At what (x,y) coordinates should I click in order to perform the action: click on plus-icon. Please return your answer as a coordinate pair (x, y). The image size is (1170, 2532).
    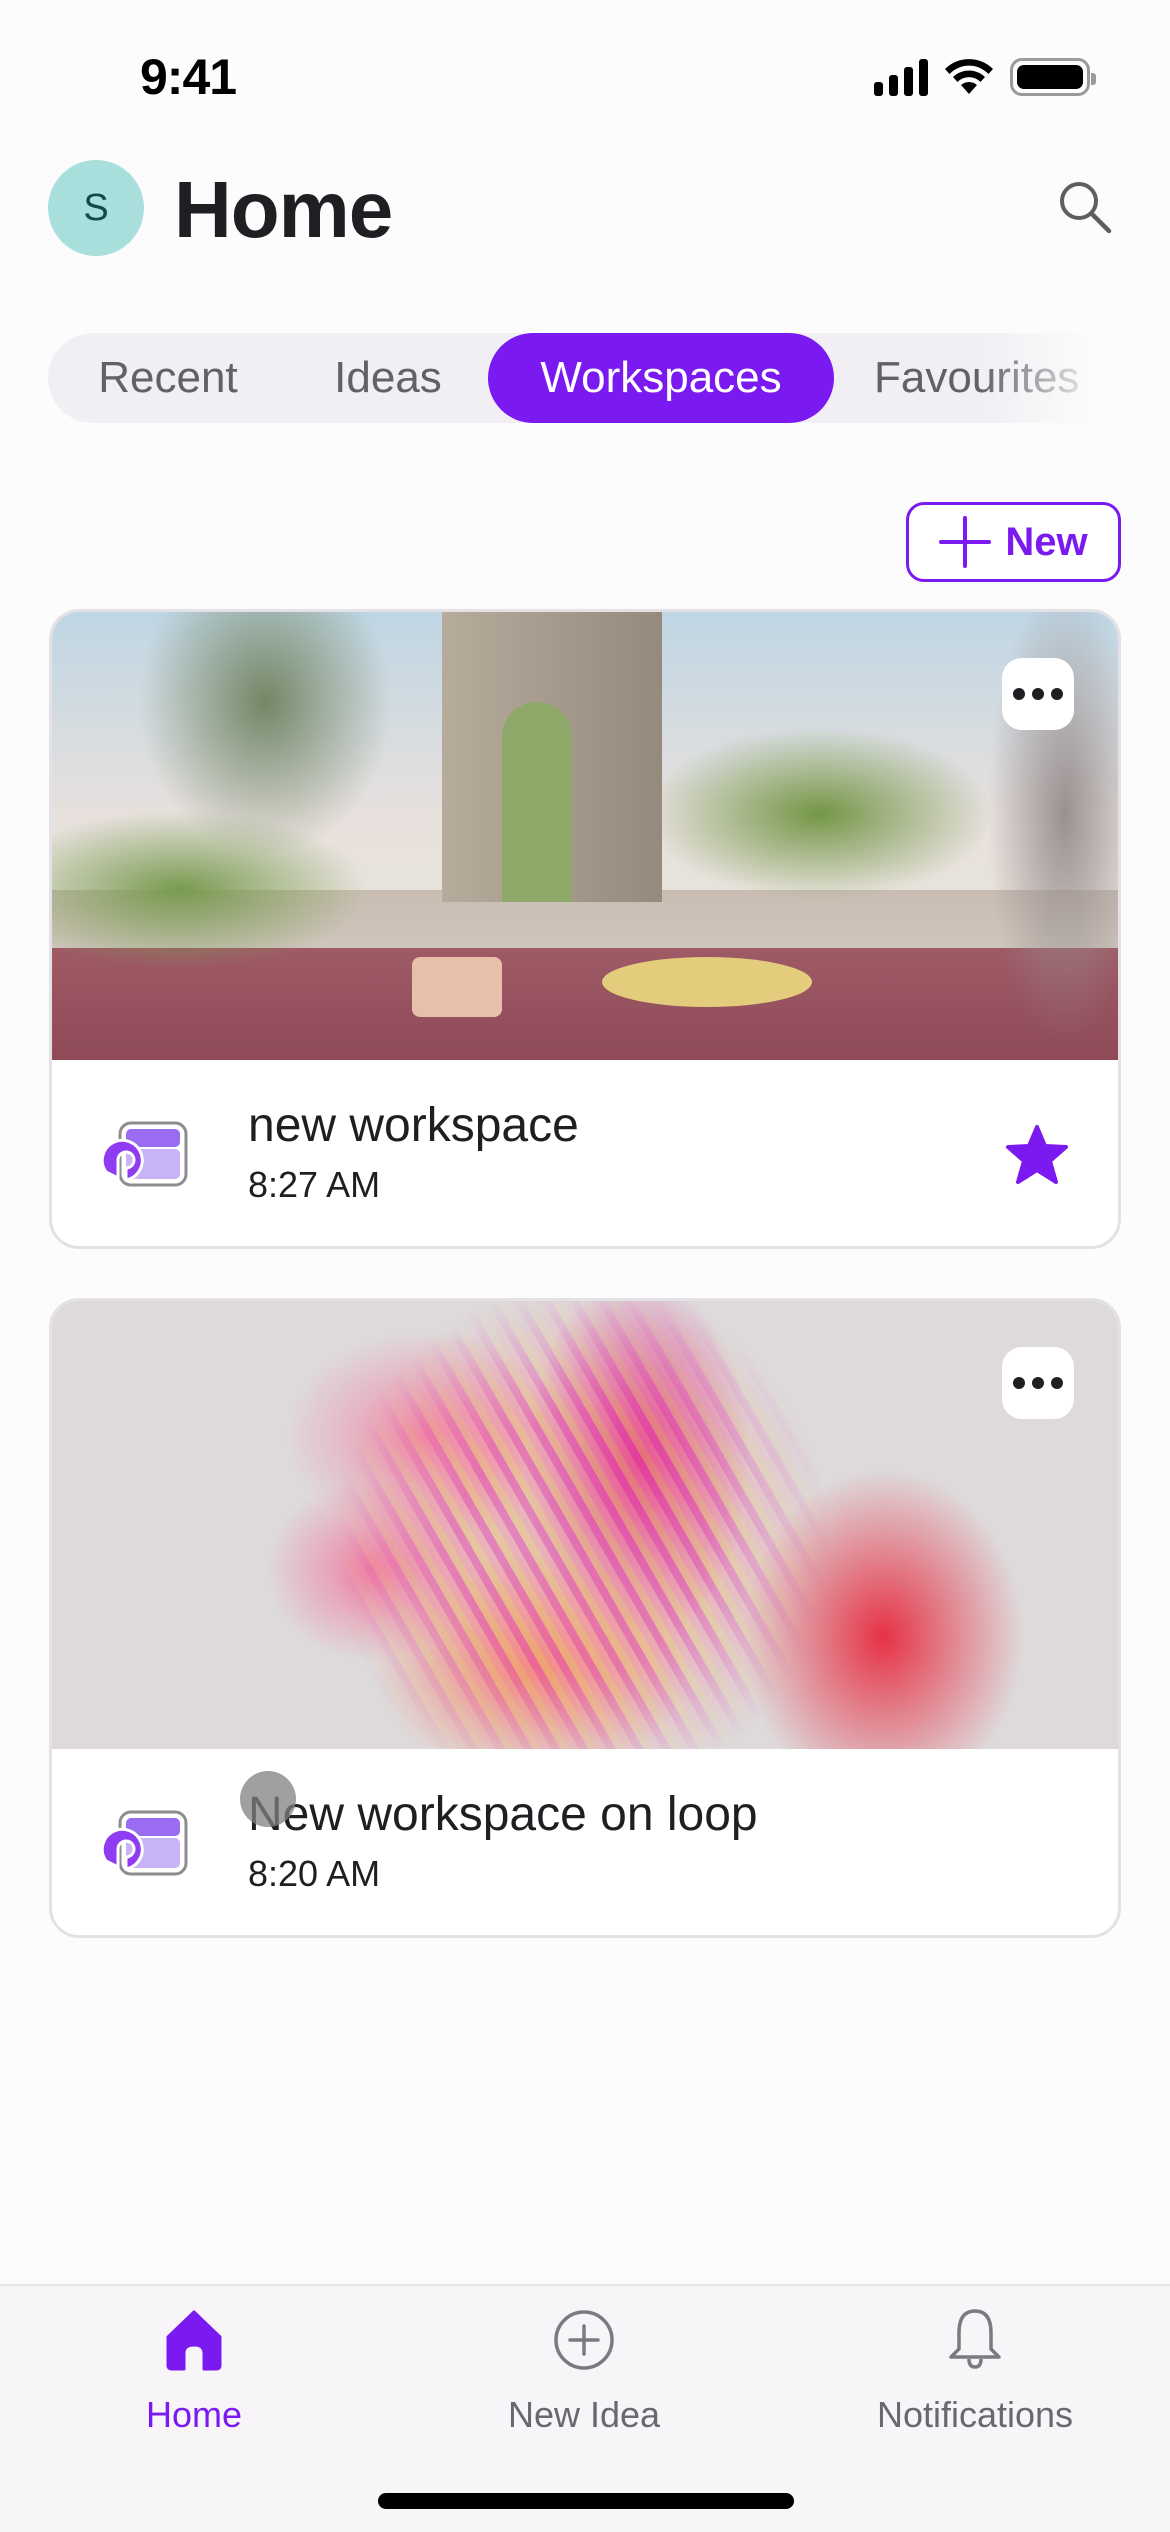
    Looking at the image, I should click on (965, 542).